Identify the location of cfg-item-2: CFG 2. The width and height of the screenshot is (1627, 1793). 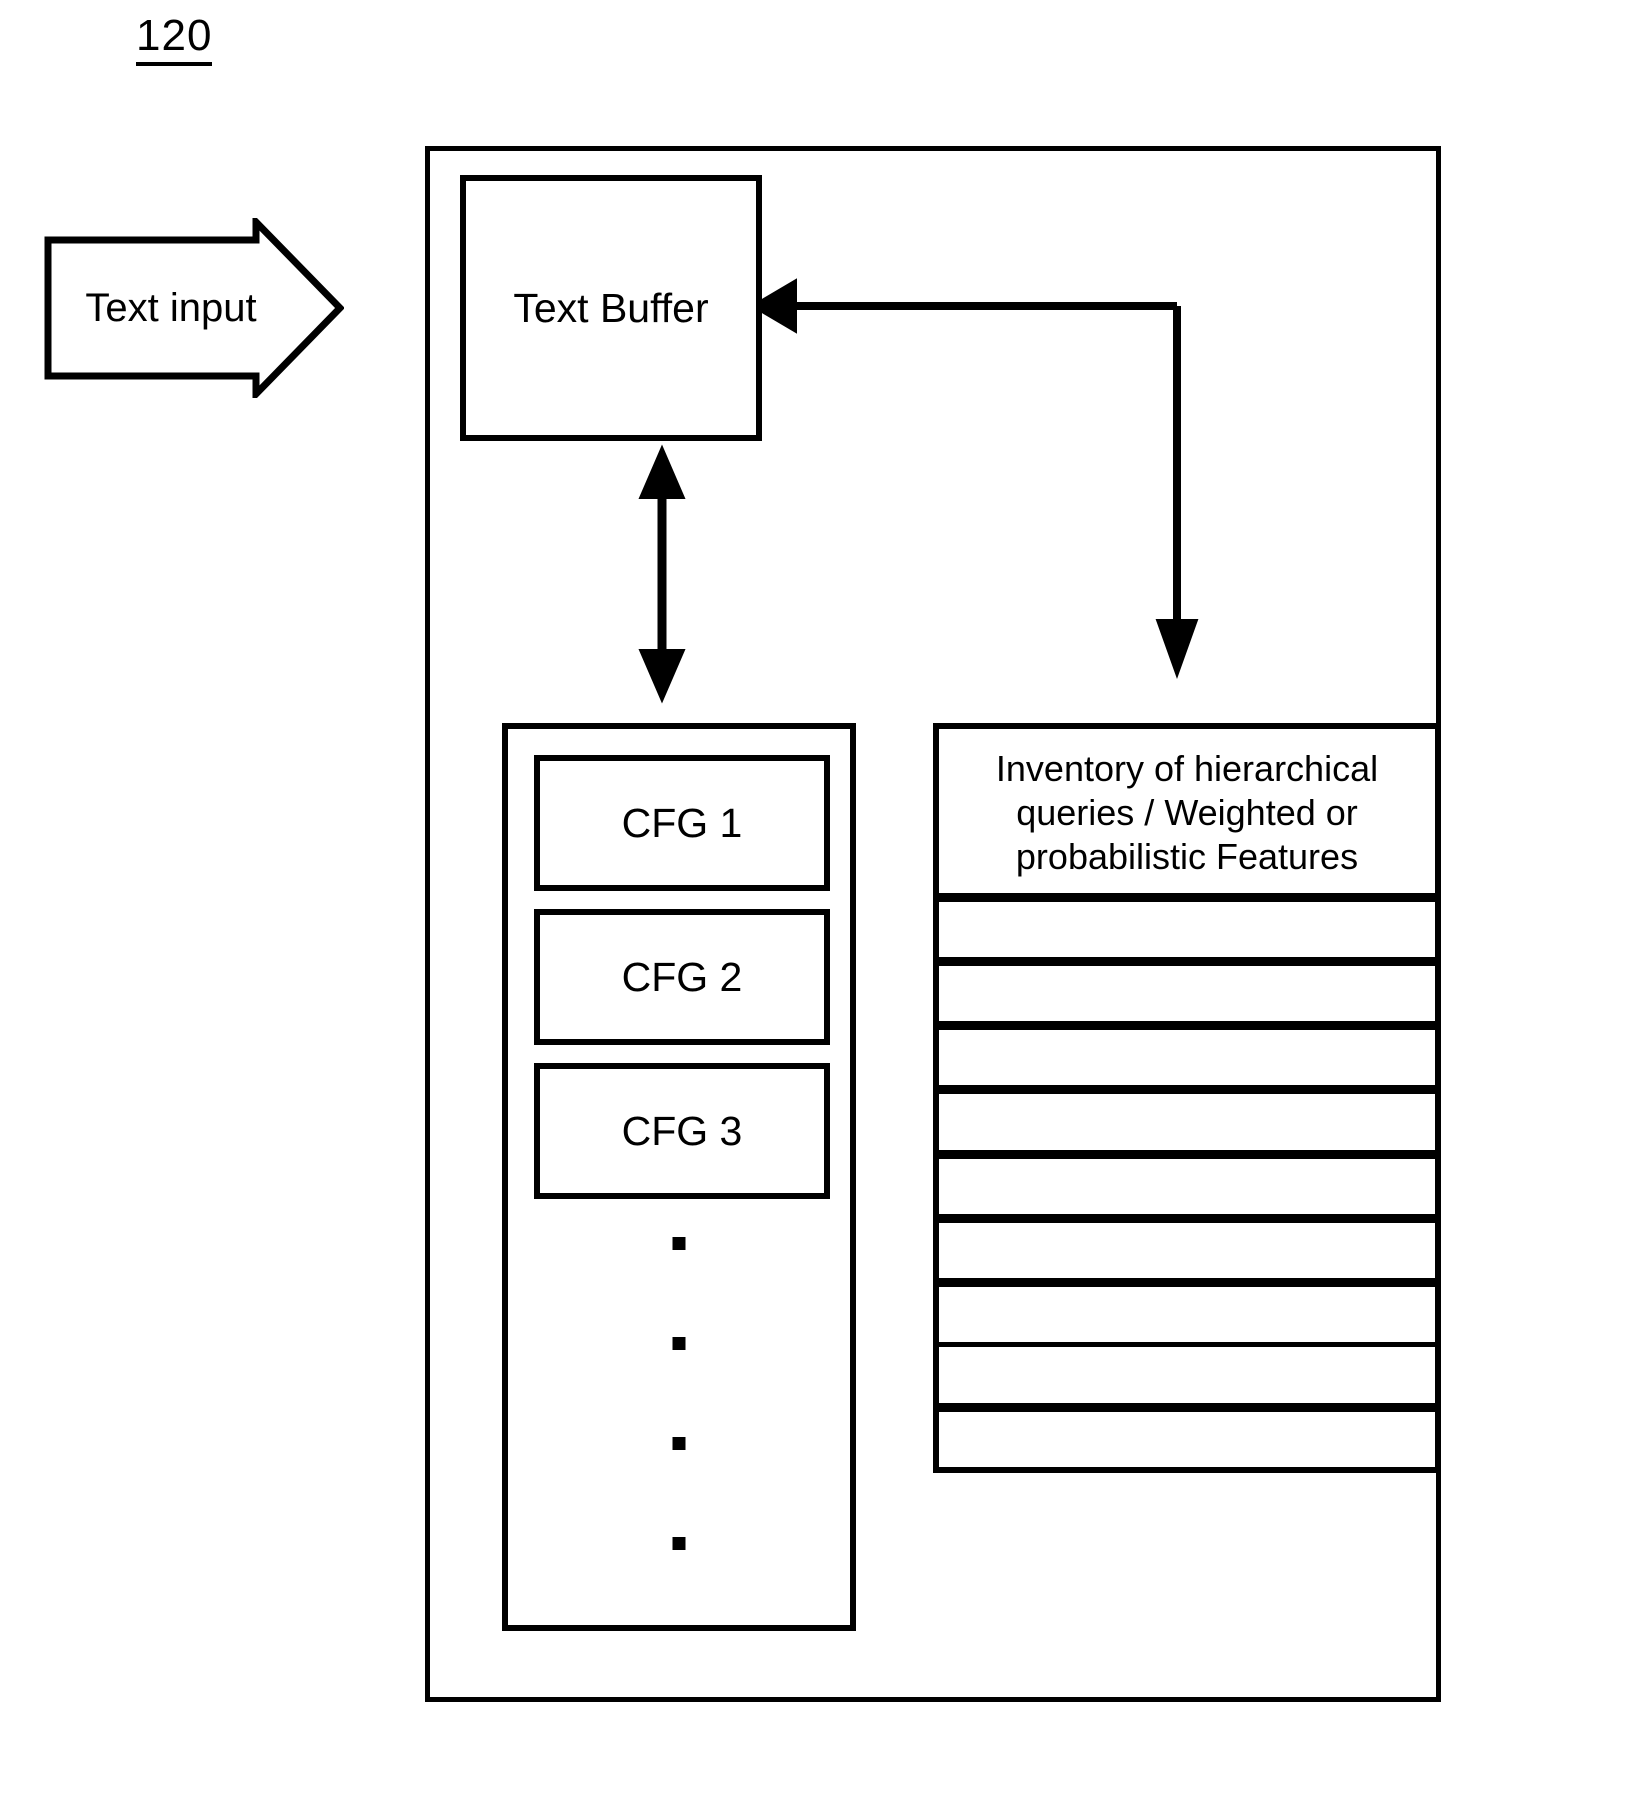
(682, 977).